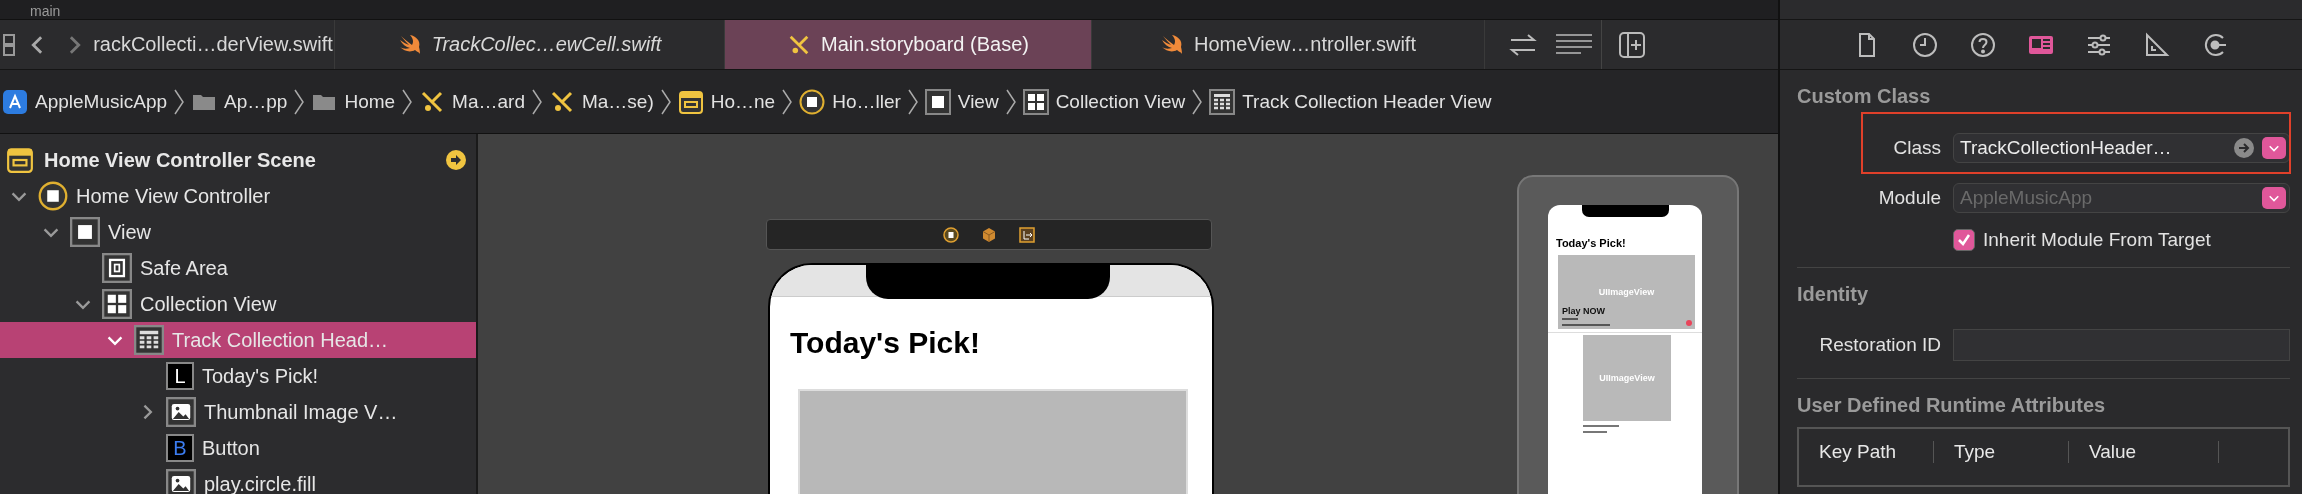 This screenshot has height=494, width=2302. What do you see at coordinates (181, 412) in the screenshot?
I see `image-icon` at bounding box center [181, 412].